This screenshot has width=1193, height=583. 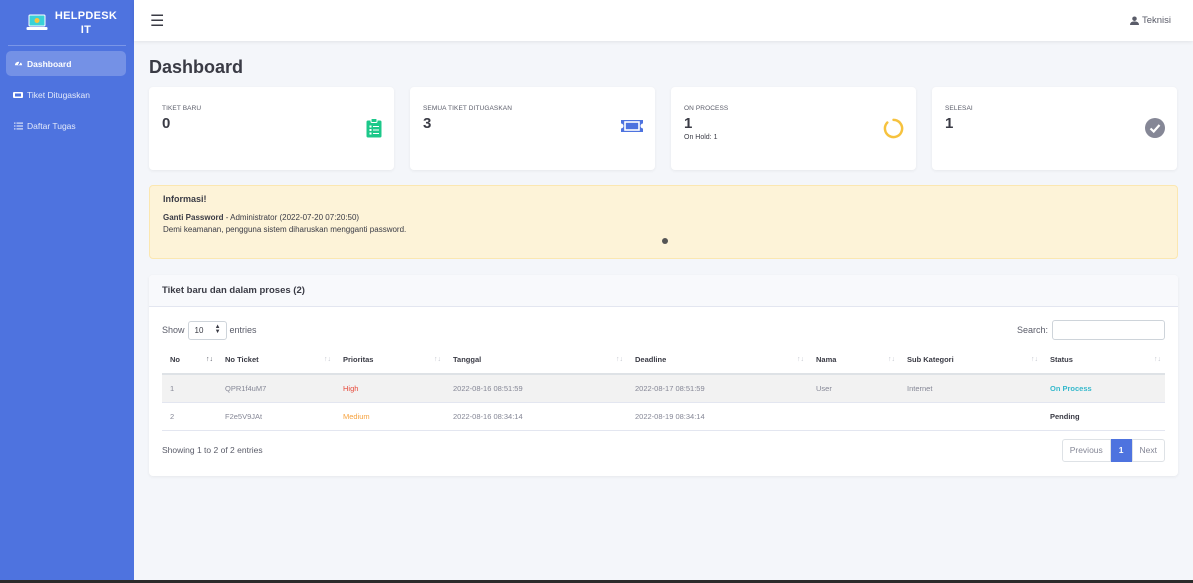 What do you see at coordinates (173, 330) in the screenshot?
I see `show-label: Show` at bounding box center [173, 330].